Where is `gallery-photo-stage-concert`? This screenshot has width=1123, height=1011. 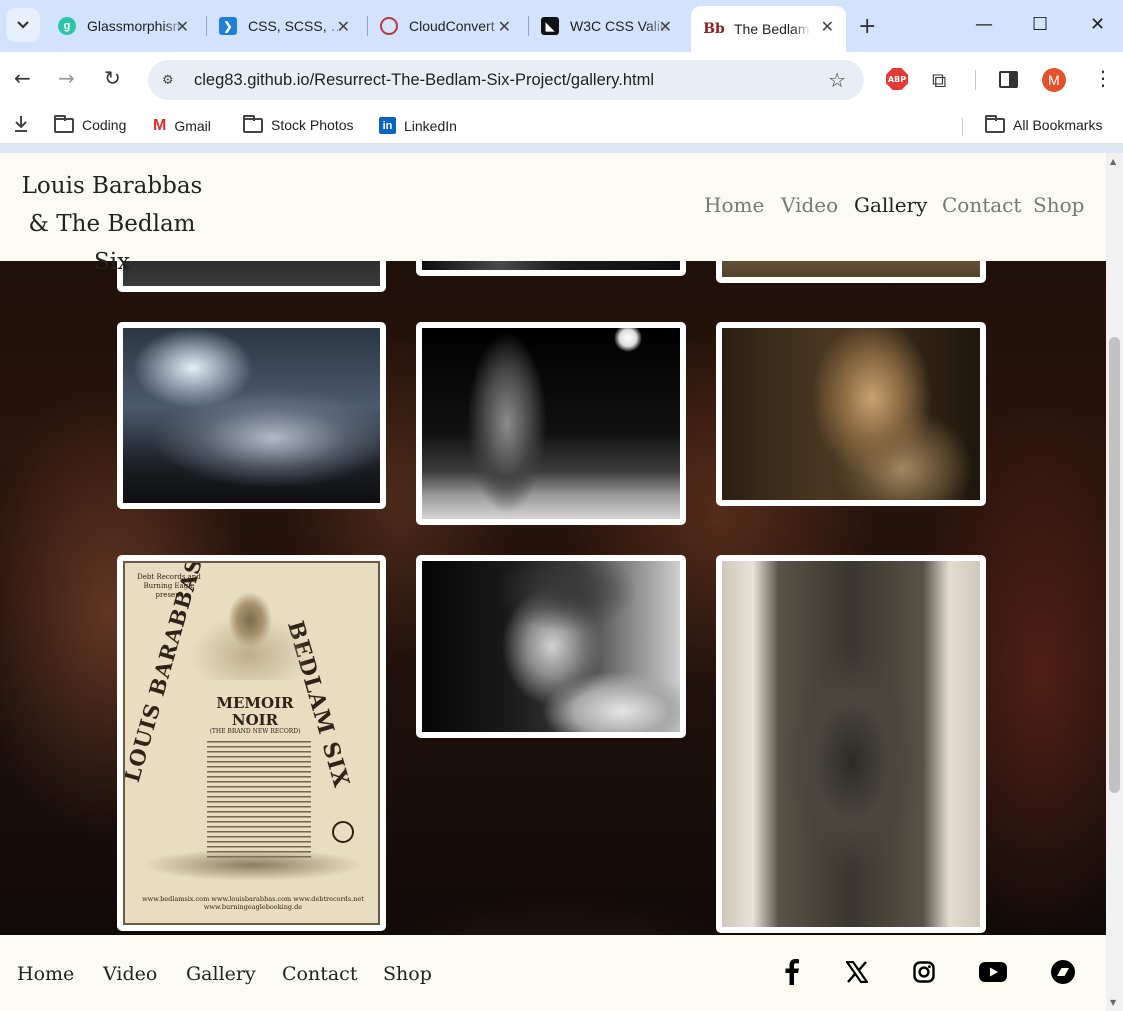
gallery-photo-stage-concert is located at coordinates (251, 415).